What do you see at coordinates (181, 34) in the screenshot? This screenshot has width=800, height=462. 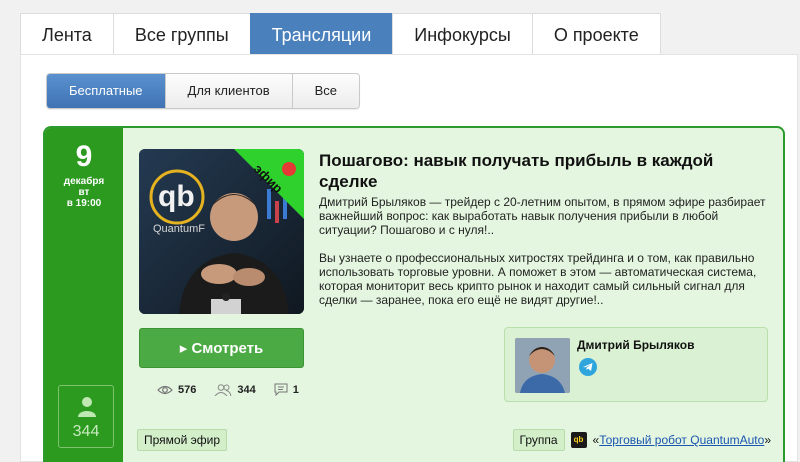 I see `tab-all-groups: Все группы` at bounding box center [181, 34].